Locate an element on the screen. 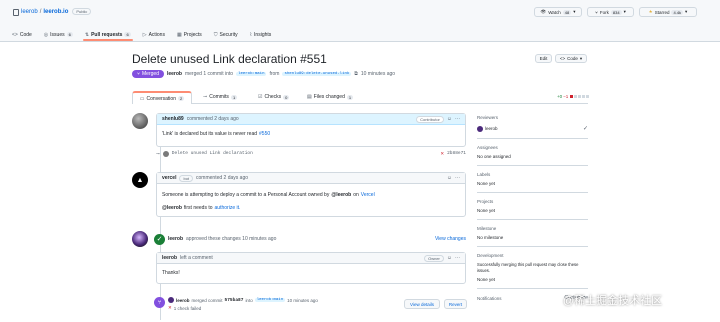  revert-button: Revert is located at coordinates (455, 304).